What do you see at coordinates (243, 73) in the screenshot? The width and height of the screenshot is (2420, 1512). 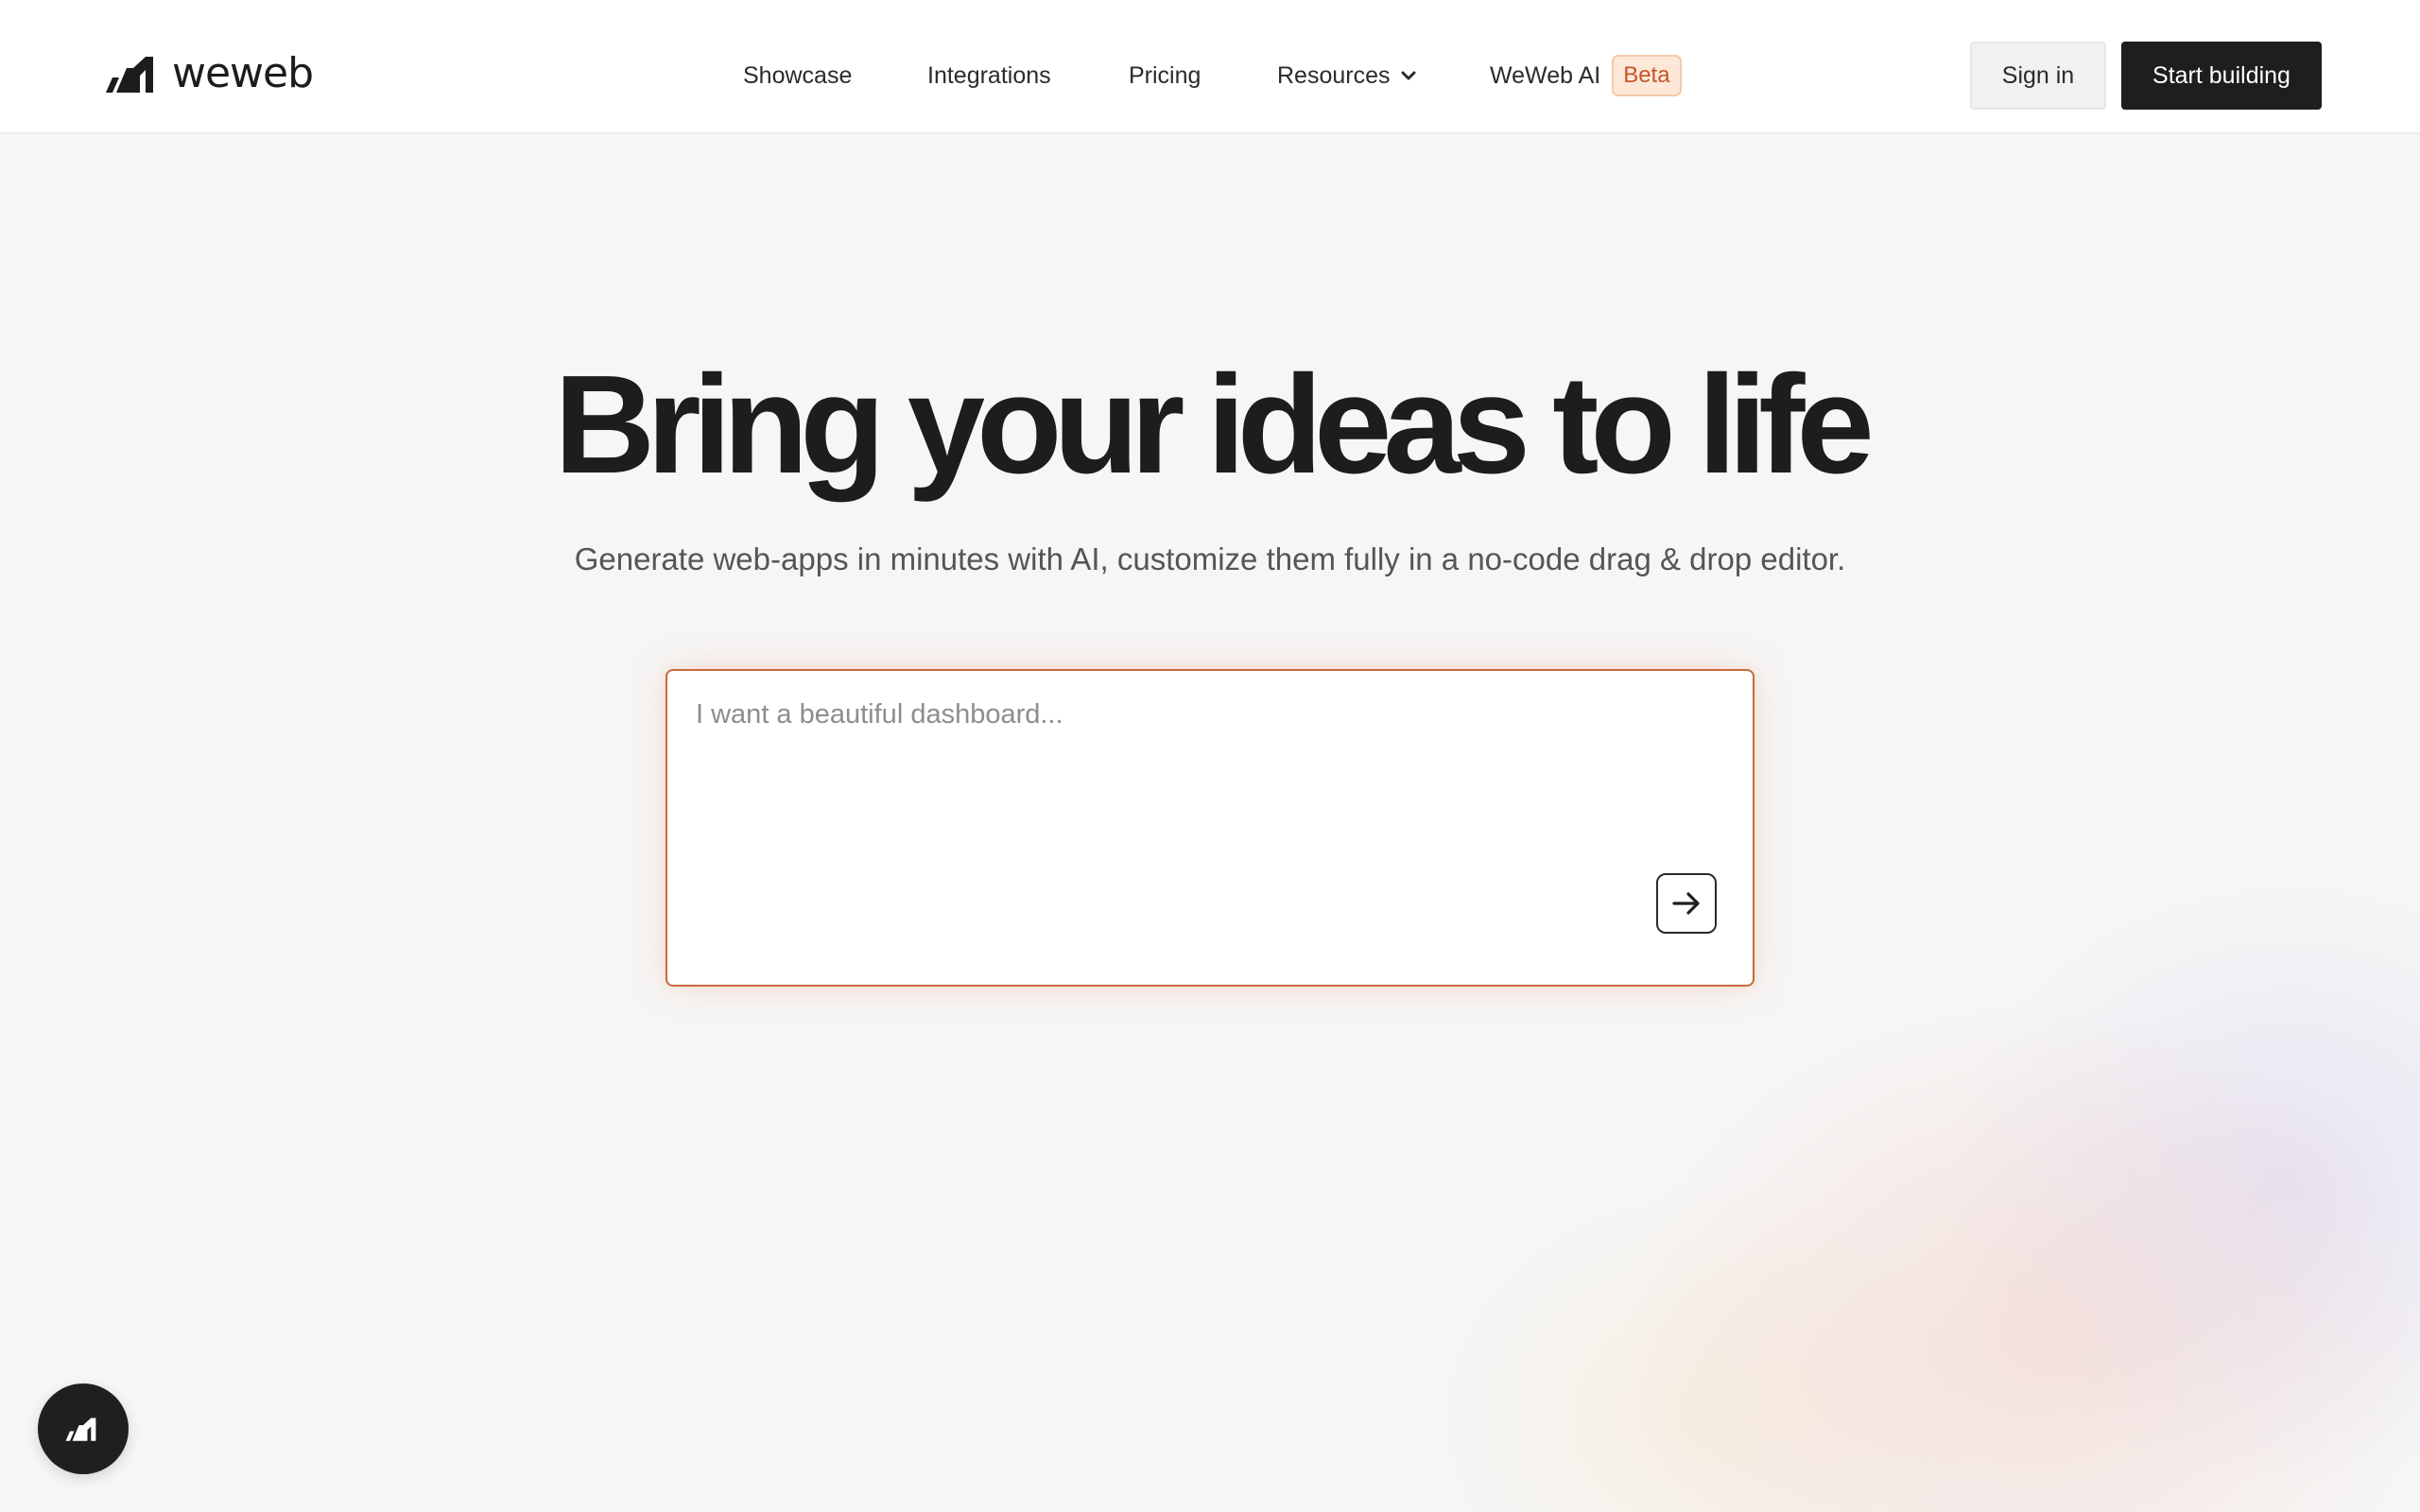 I see `logo-text: weweb` at bounding box center [243, 73].